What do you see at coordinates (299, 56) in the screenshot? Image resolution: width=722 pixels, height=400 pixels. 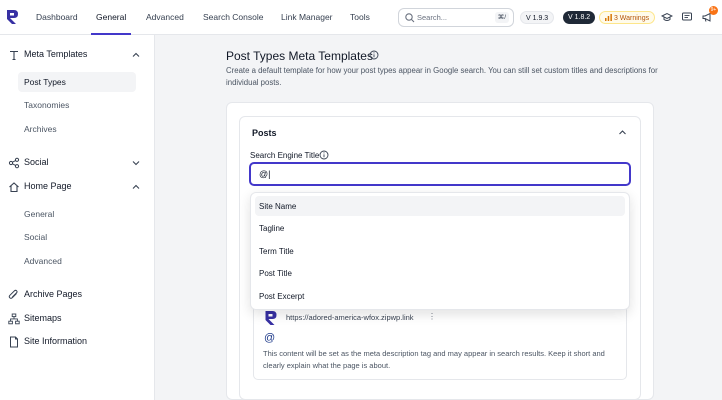 I see `page-title: Post Types Meta Templates` at bounding box center [299, 56].